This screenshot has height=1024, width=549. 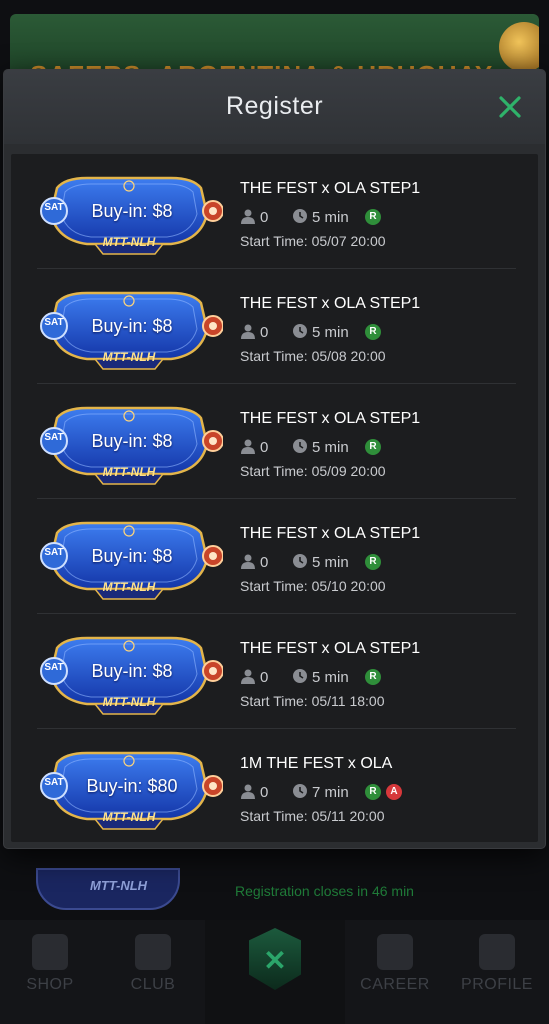 What do you see at coordinates (50, 972) in the screenshot?
I see `nav-shop: SHOP` at bounding box center [50, 972].